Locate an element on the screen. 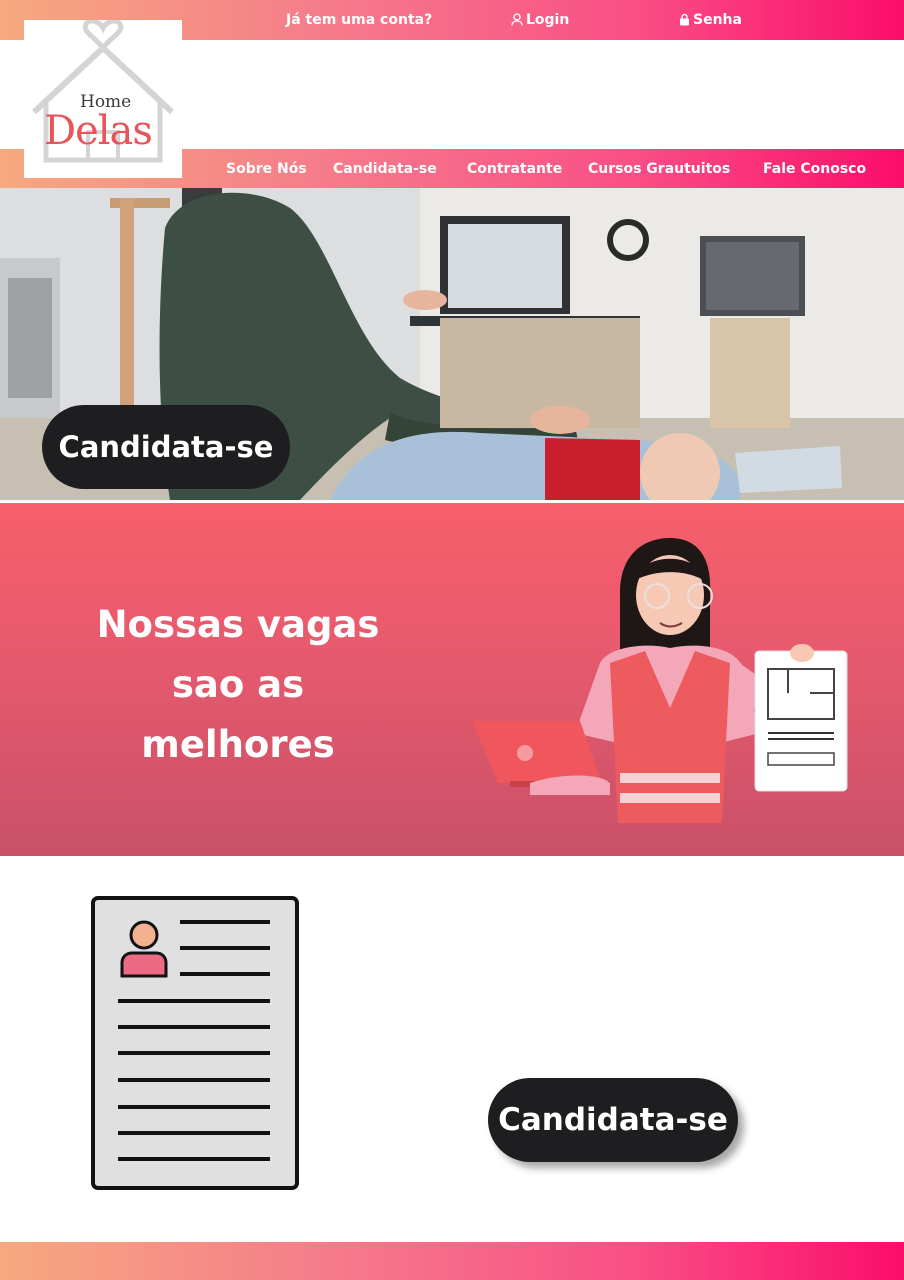  bottom-candidata-se-button: Candidata-se is located at coordinates (613, 1120).